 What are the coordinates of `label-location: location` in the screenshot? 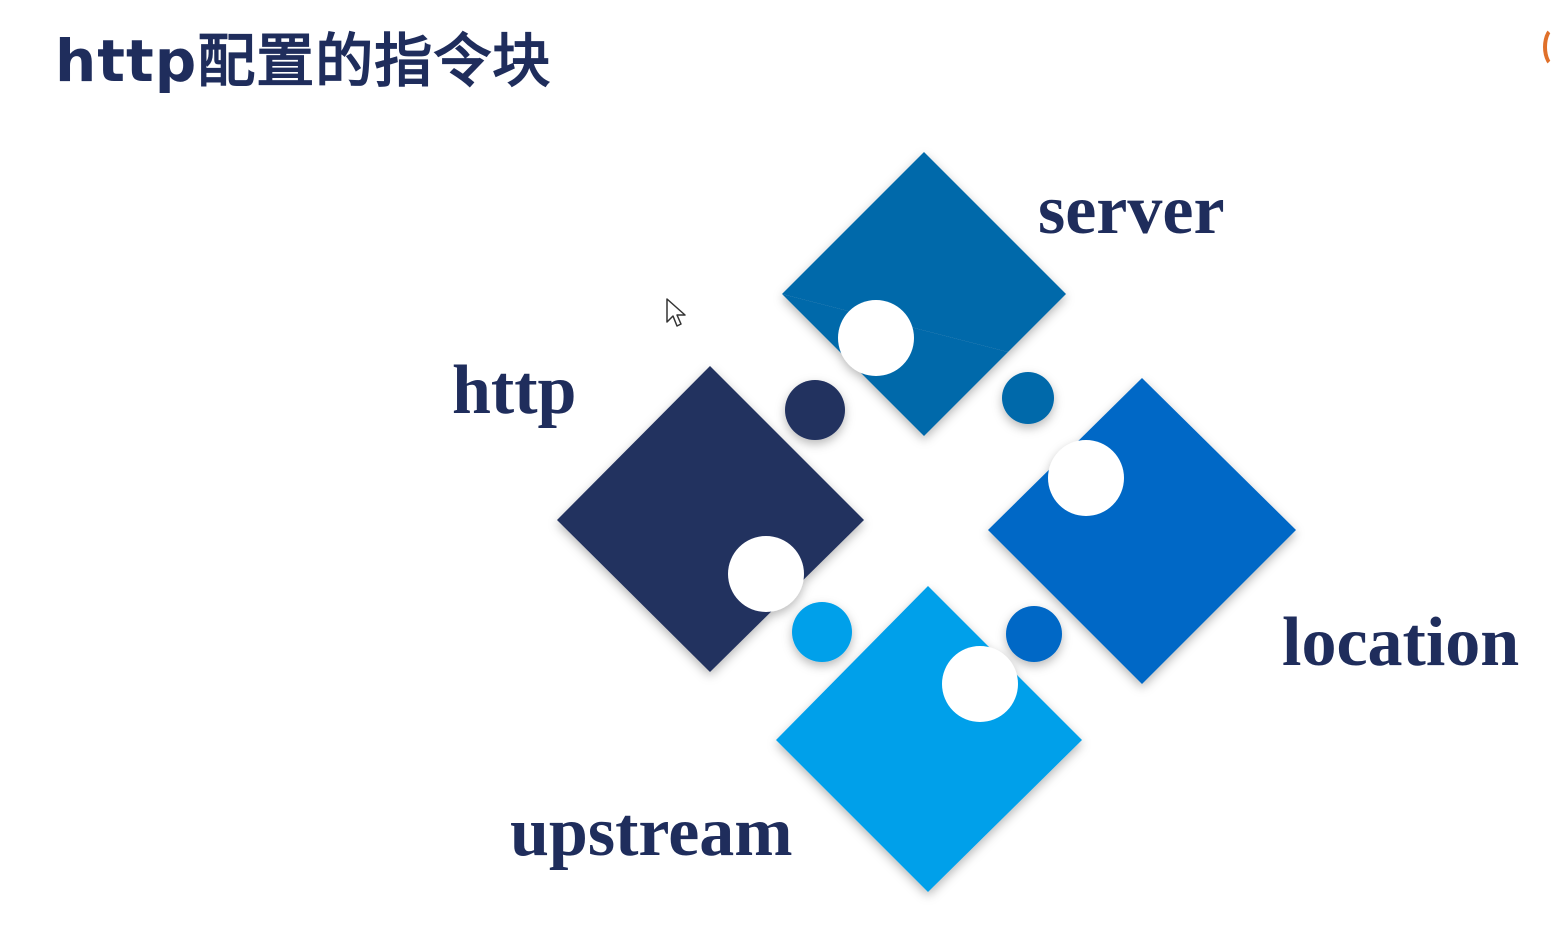 It's located at (1401, 642).